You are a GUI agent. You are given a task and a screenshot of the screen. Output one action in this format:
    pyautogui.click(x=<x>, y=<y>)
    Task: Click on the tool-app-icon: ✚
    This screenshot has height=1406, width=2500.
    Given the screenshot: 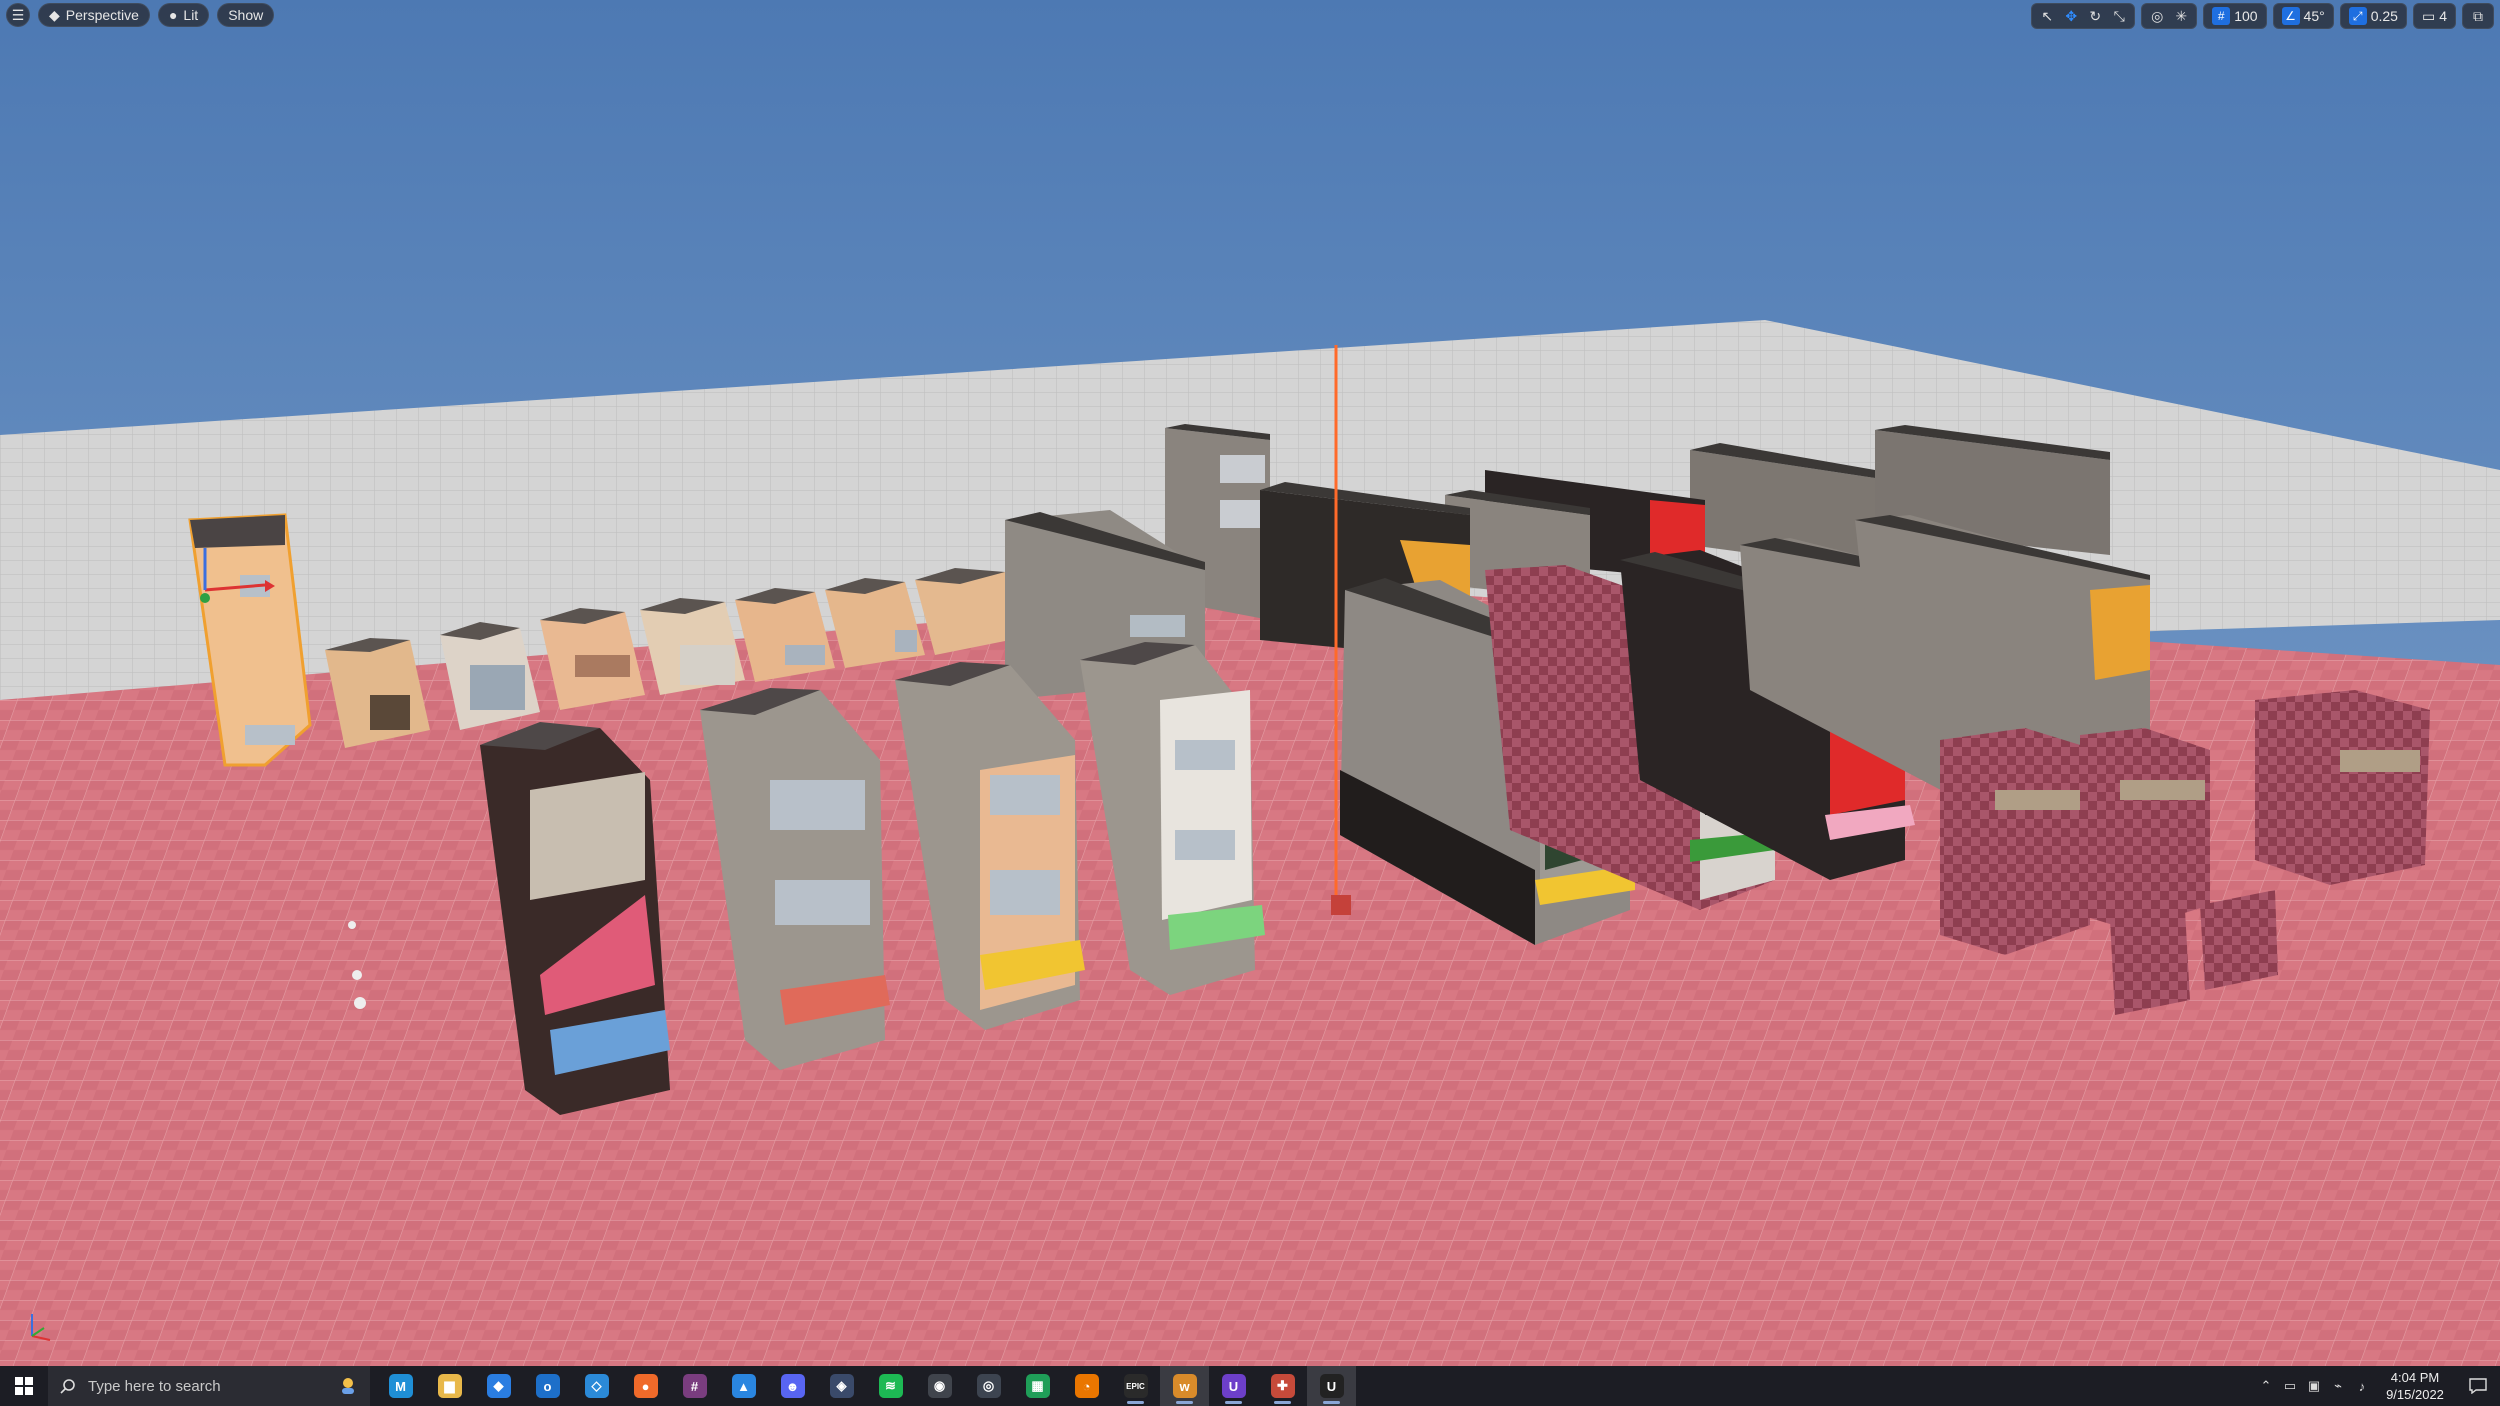 What is the action you would take?
    pyautogui.click(x=1282, y=1386)
    